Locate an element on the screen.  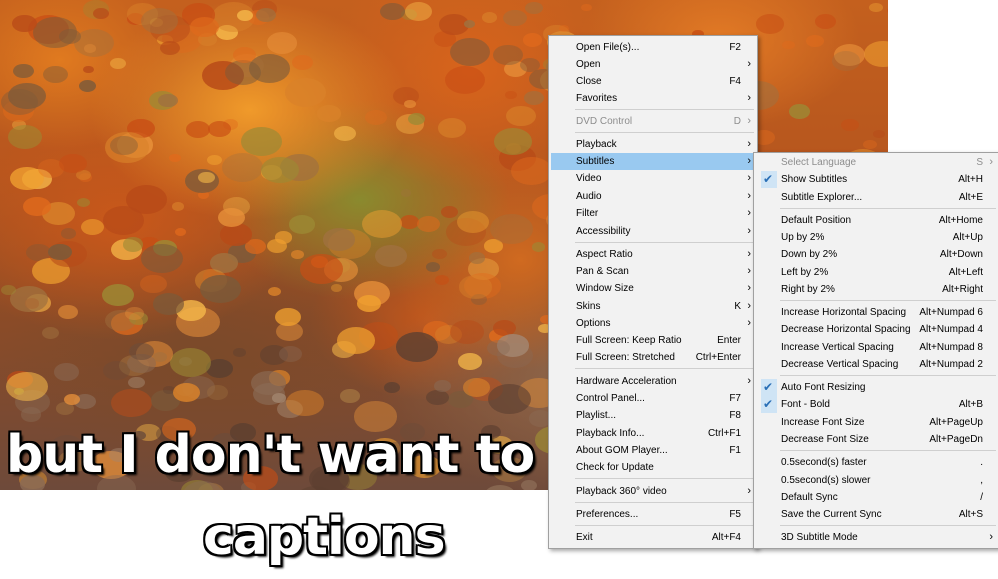
submenu-item-increase-vertical-spacing: Increase Vertical Spacing Alt+Numpad 8 is located at coordinates (876, 347).